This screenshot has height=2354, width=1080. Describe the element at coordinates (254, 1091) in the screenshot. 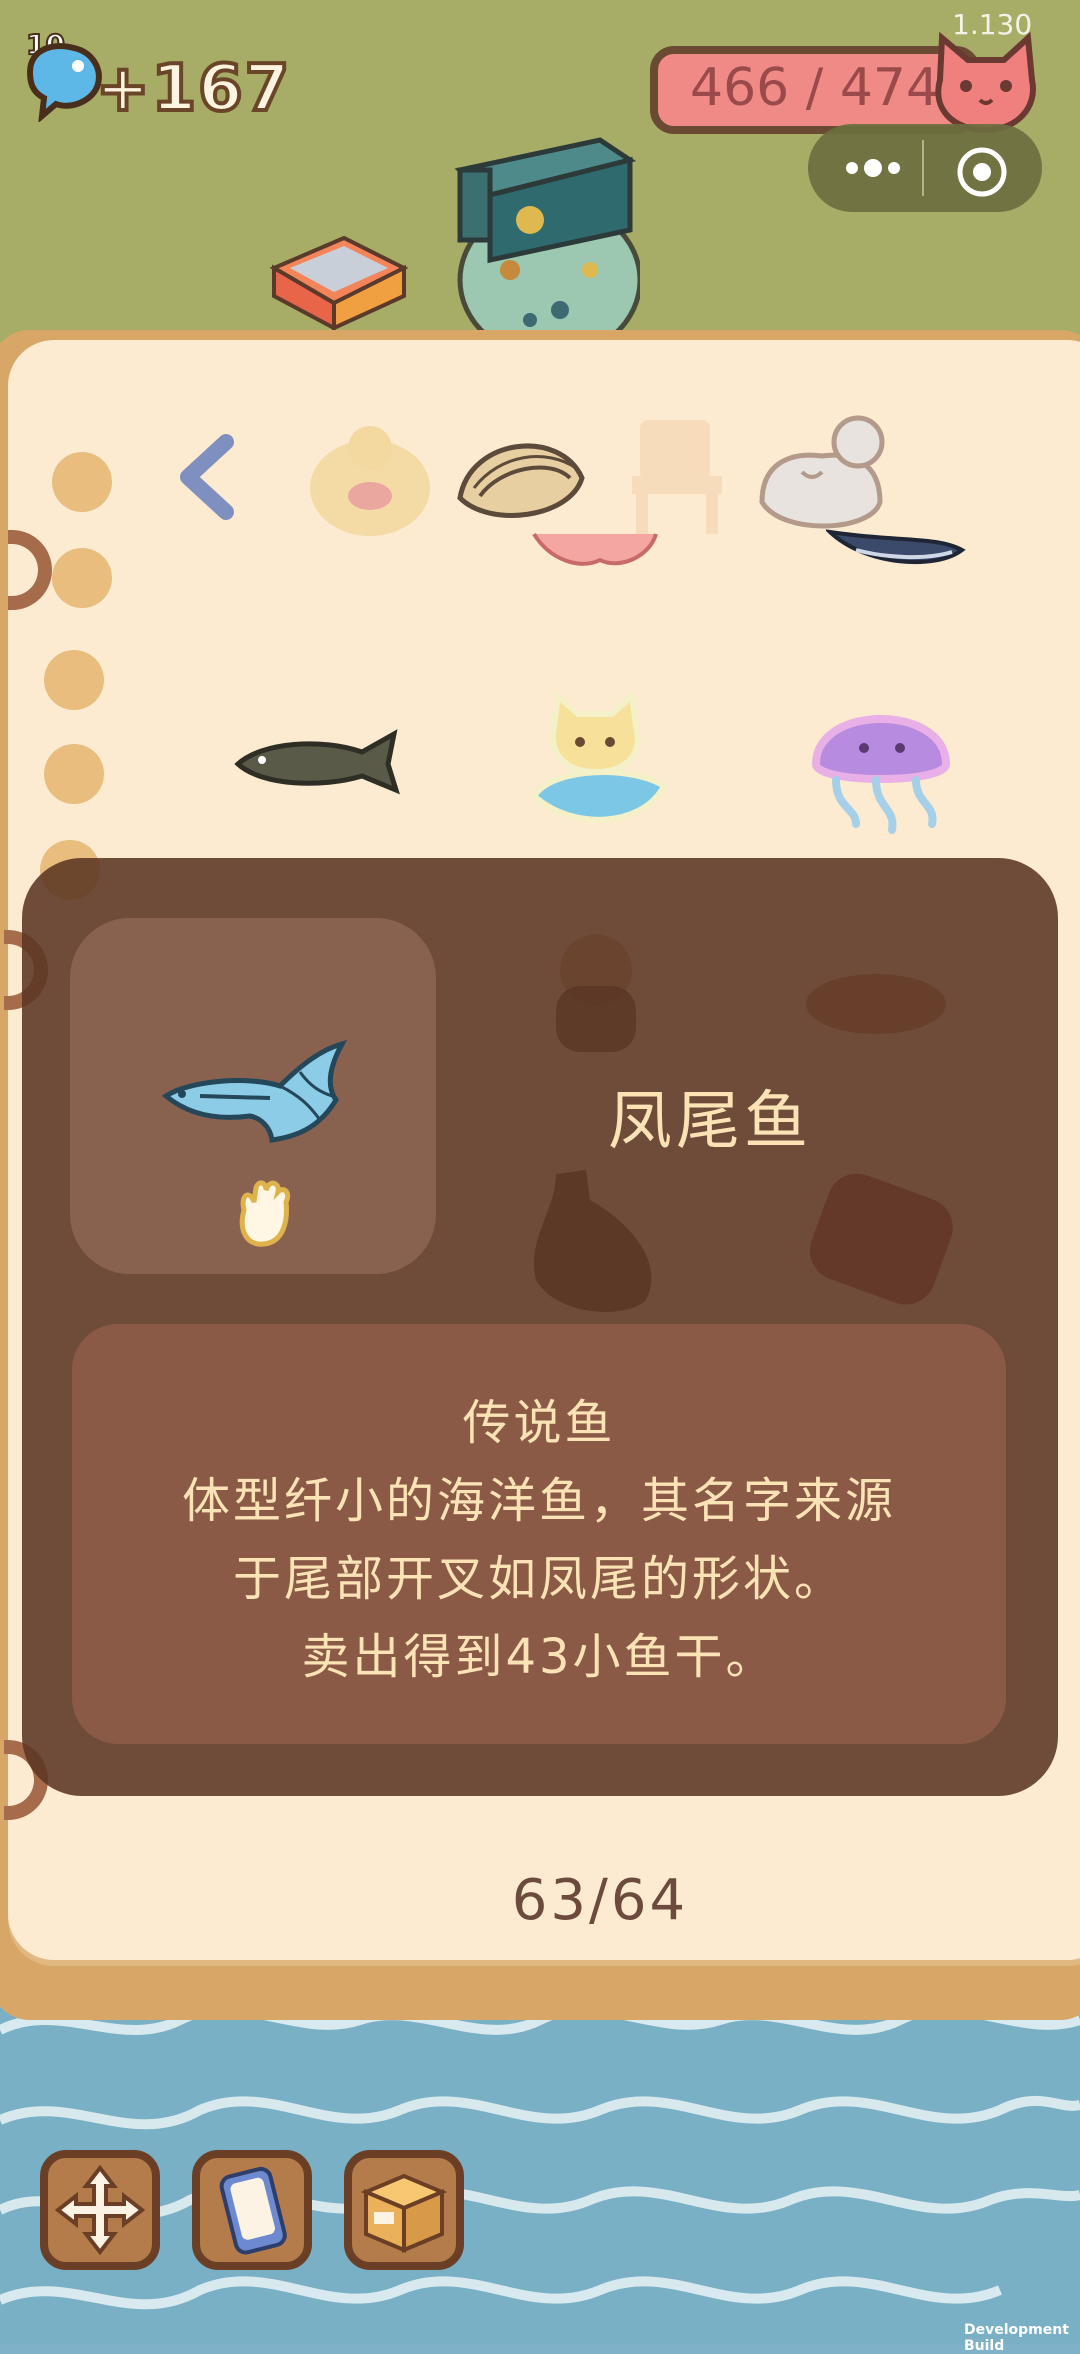

I see `phoenix-tail-fish-icon` at that location.